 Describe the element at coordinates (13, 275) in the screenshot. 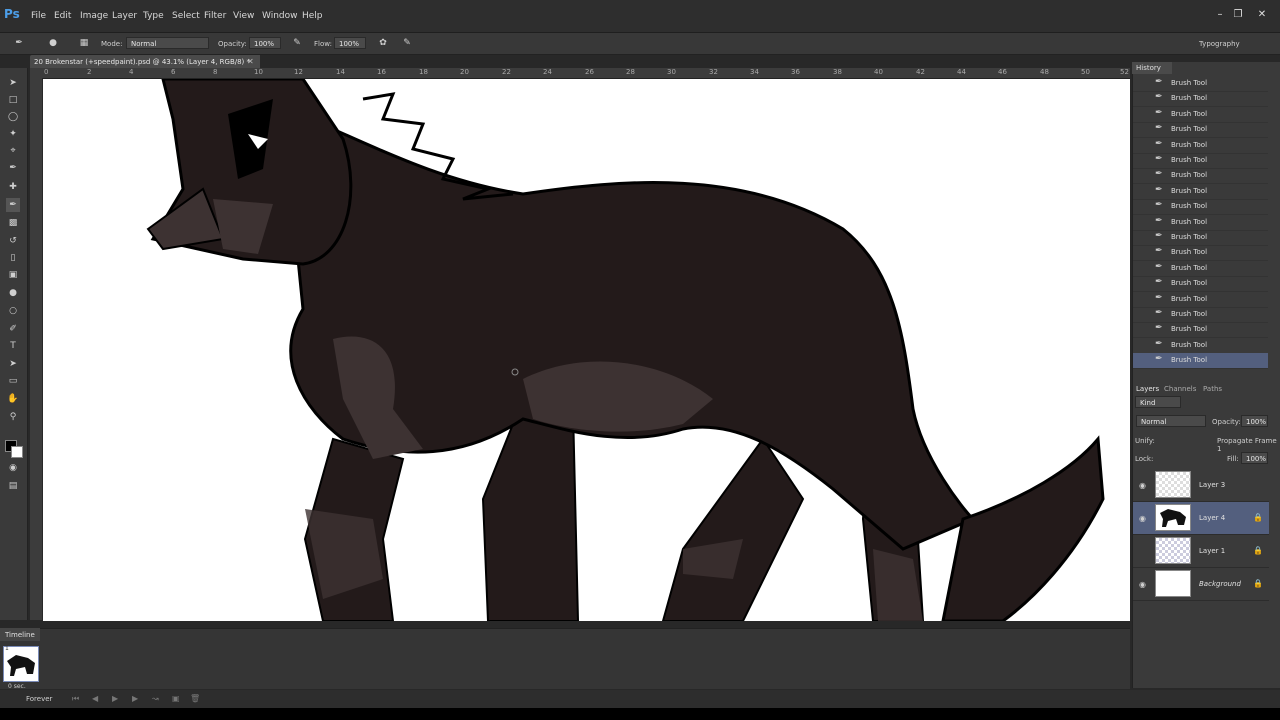

I see `gradient-tool-icon: ▣` at that location.